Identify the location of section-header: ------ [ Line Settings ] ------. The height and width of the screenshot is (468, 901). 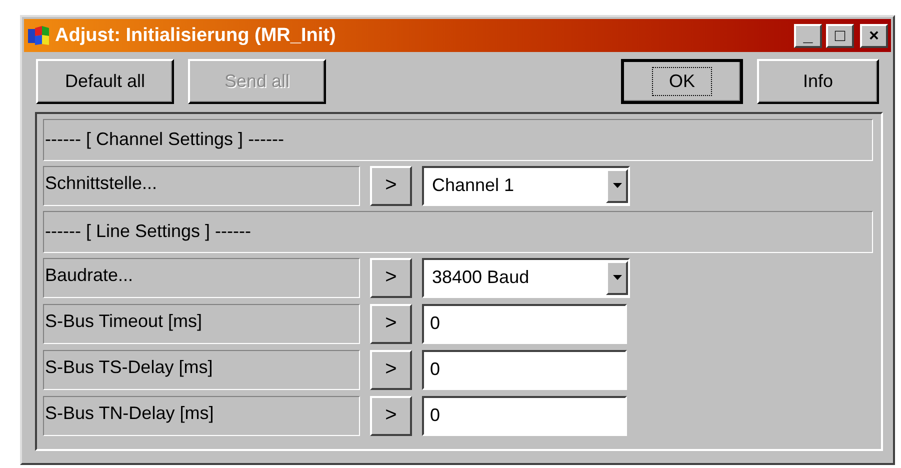
(458, 231).